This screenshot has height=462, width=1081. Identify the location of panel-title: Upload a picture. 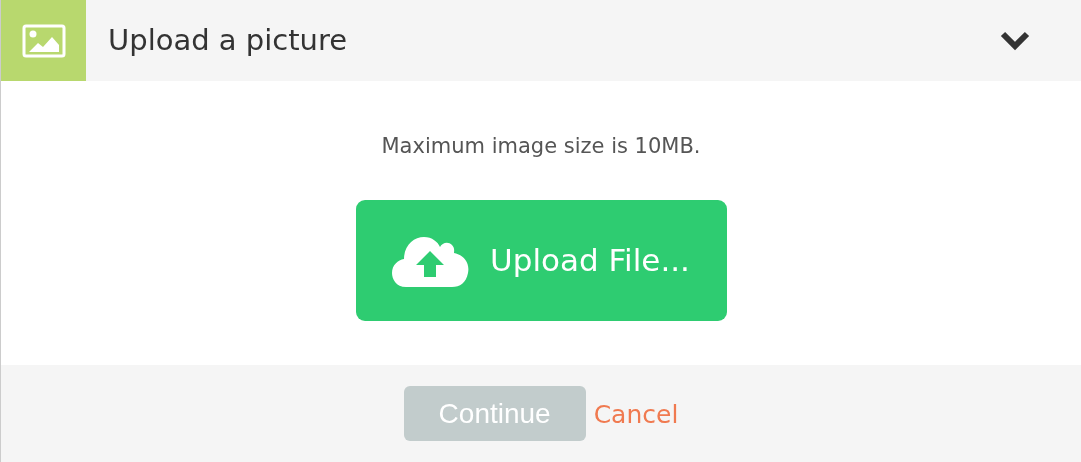
(228, 40).